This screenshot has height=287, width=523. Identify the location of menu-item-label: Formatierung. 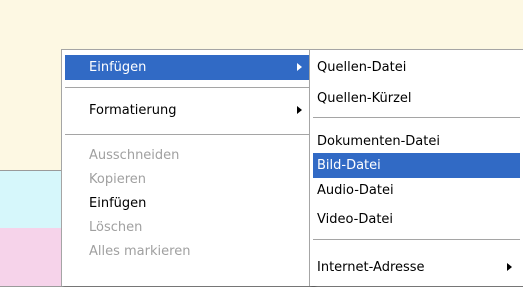
(133, 110).